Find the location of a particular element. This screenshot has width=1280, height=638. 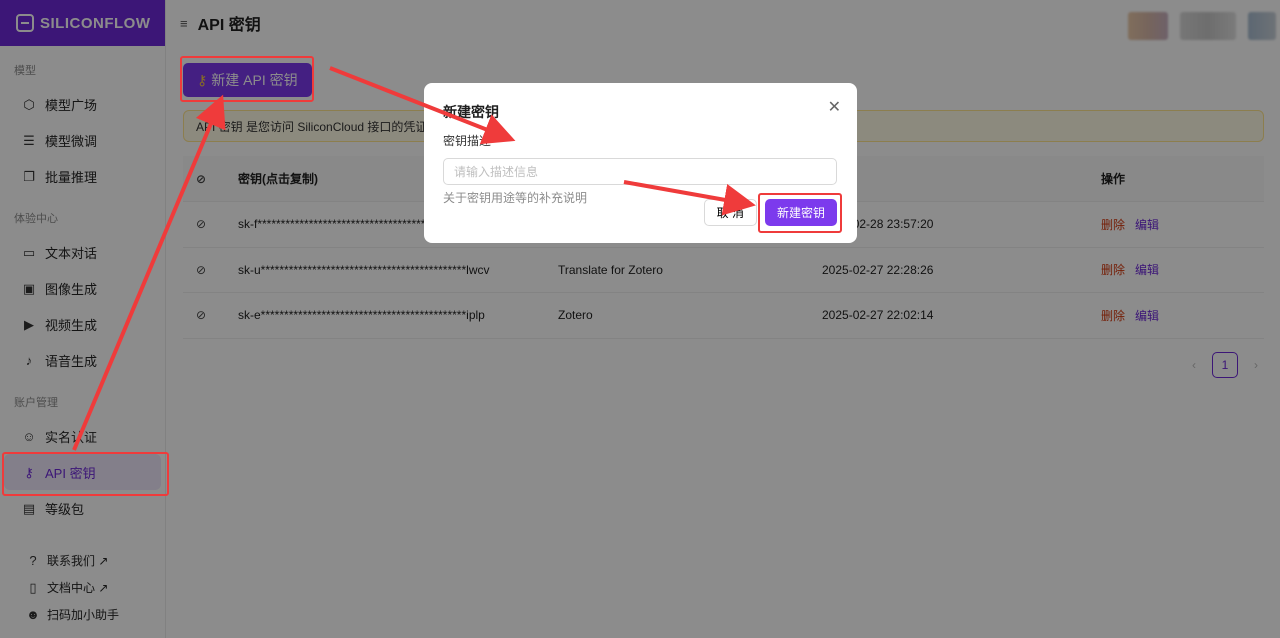

dialog-actions: 取 消 新建密钥 is located at coordinates (770, 212).